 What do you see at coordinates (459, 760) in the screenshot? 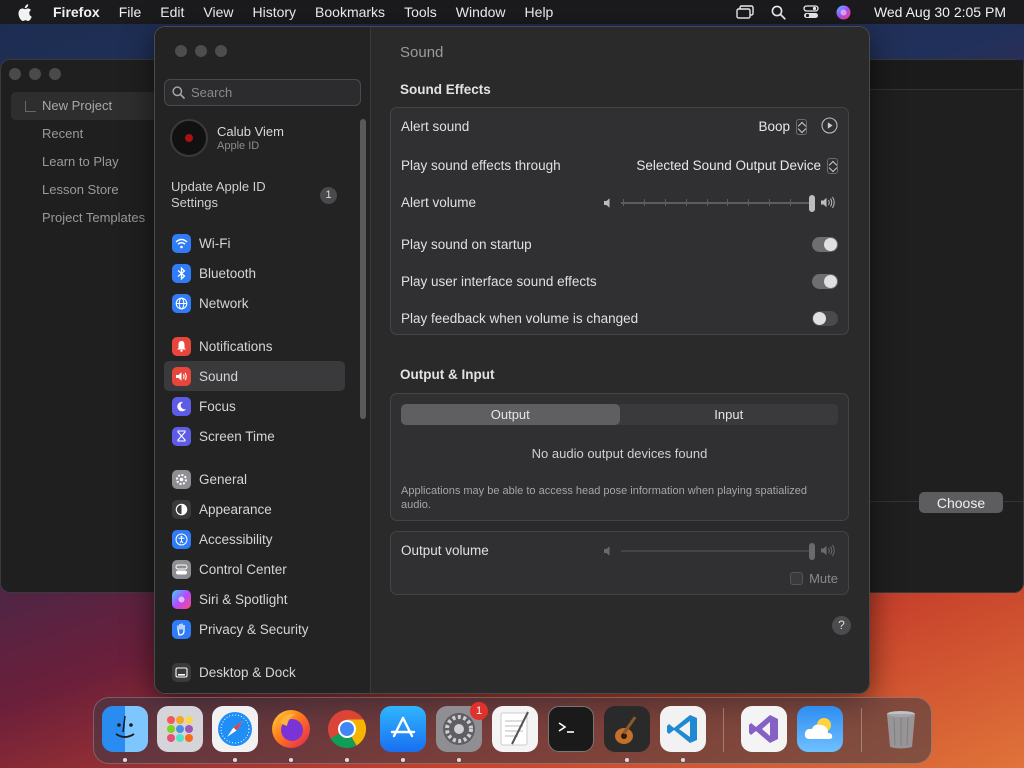
I see `running-indicator-system-settings` at bounding box center [459, 760].